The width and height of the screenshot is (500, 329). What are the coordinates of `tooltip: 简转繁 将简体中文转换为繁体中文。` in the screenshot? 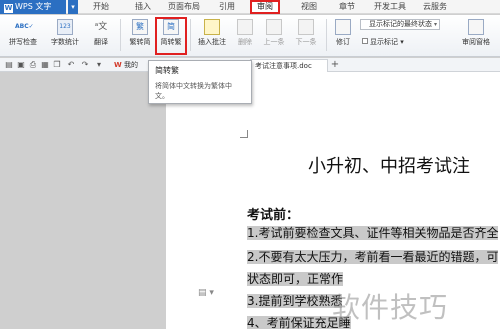 It's located at (200, 82).